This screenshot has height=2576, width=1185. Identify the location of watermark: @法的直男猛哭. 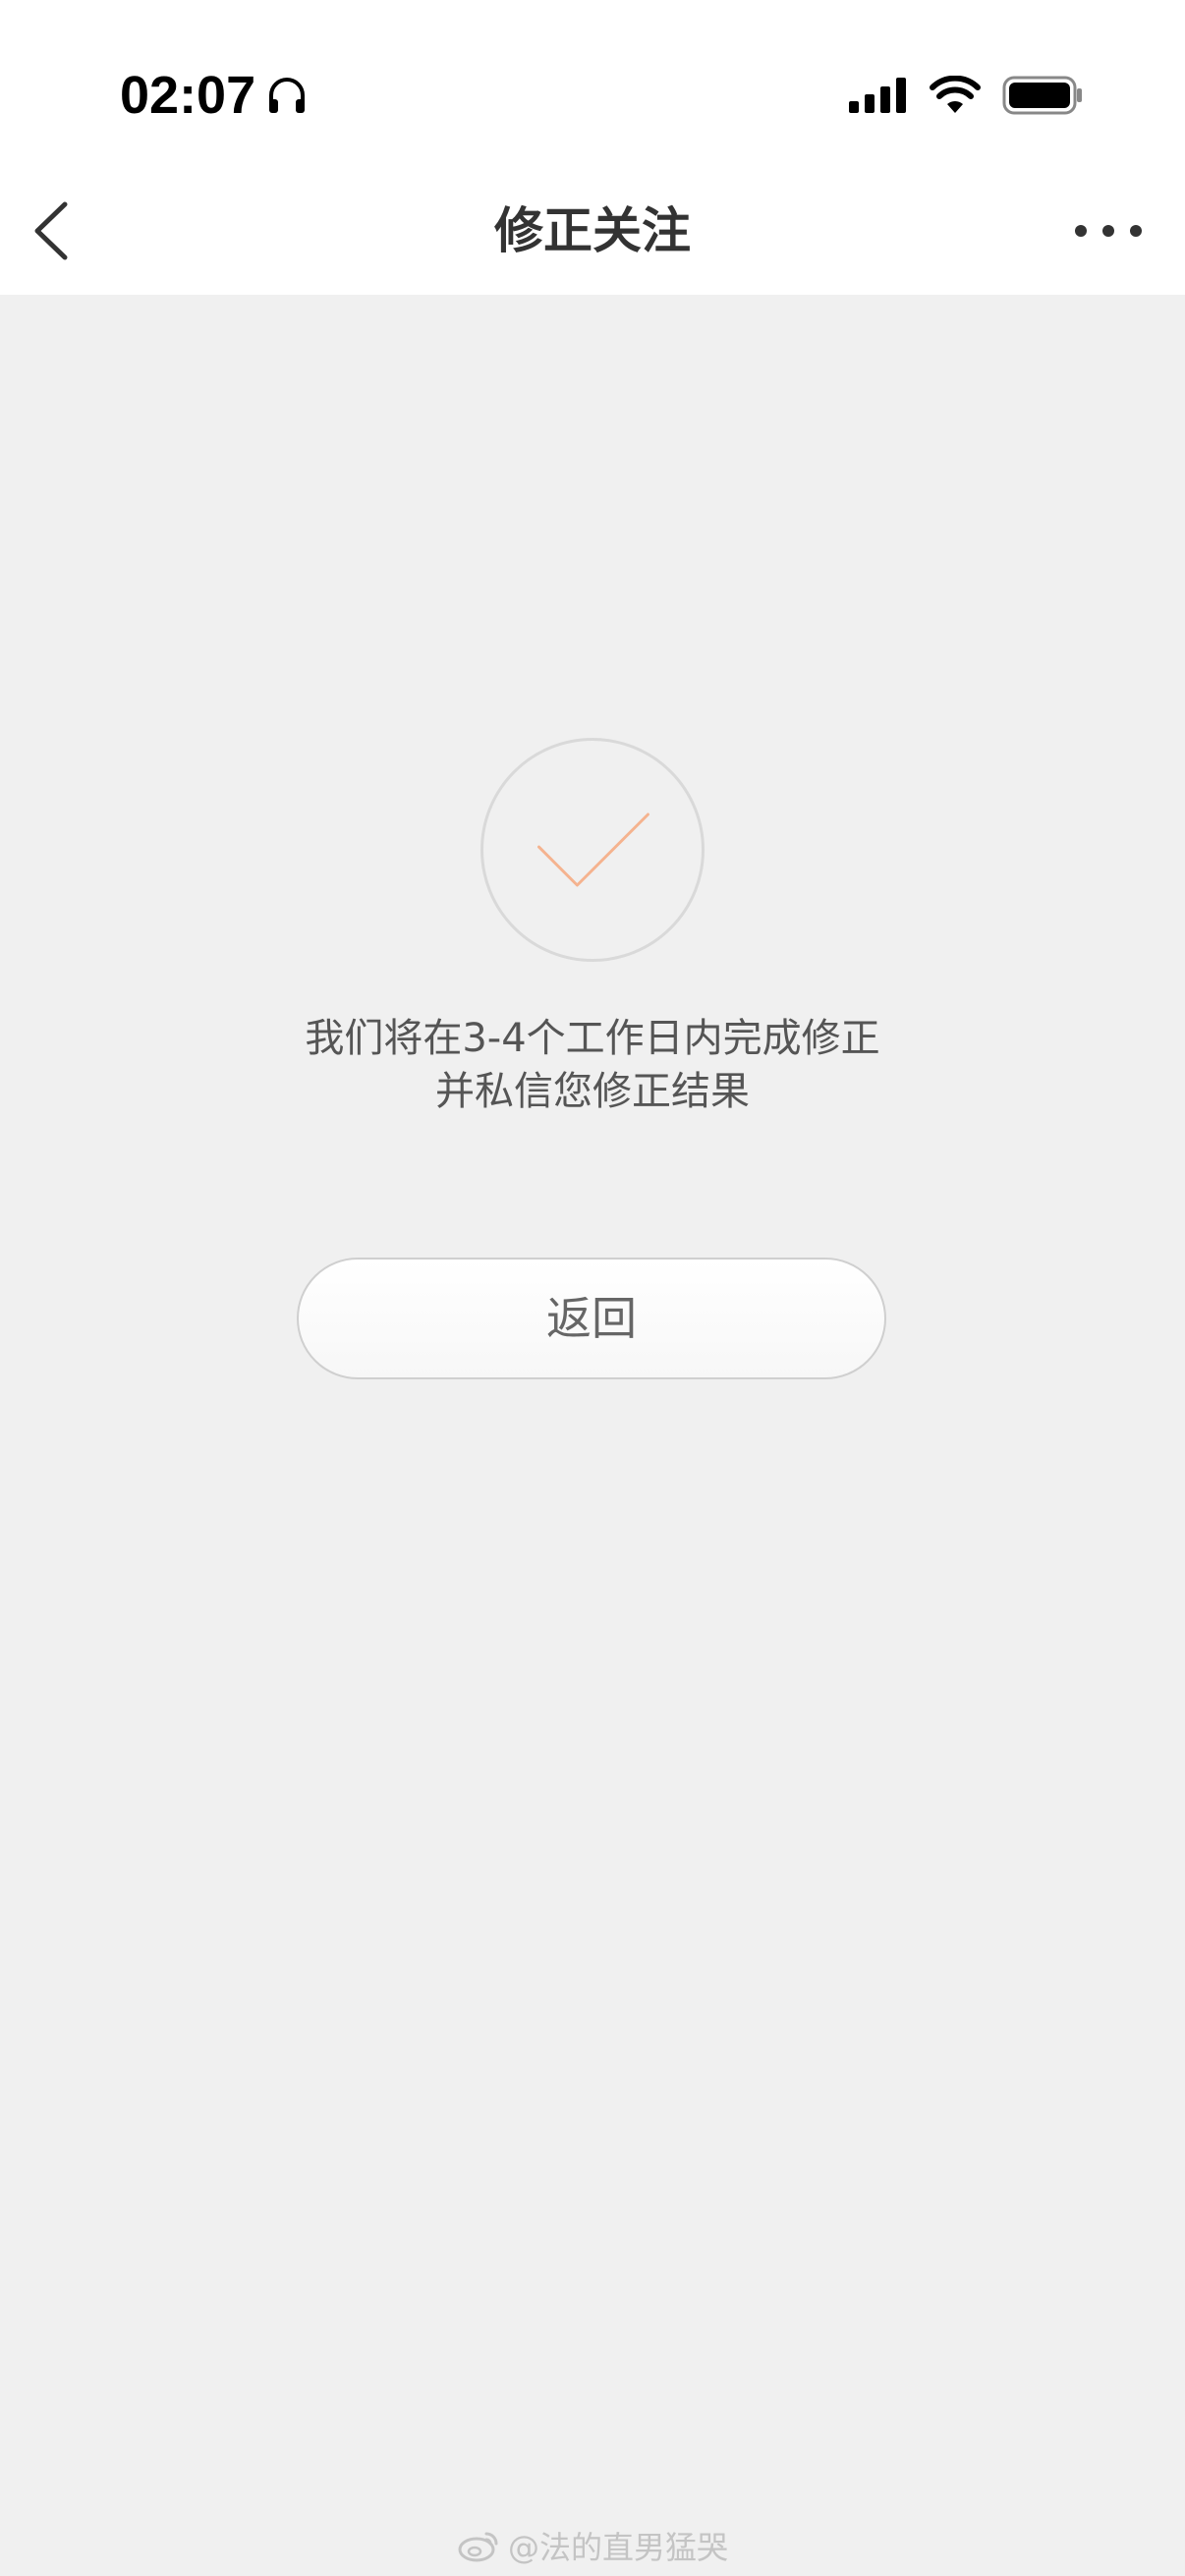
(592, 2545).